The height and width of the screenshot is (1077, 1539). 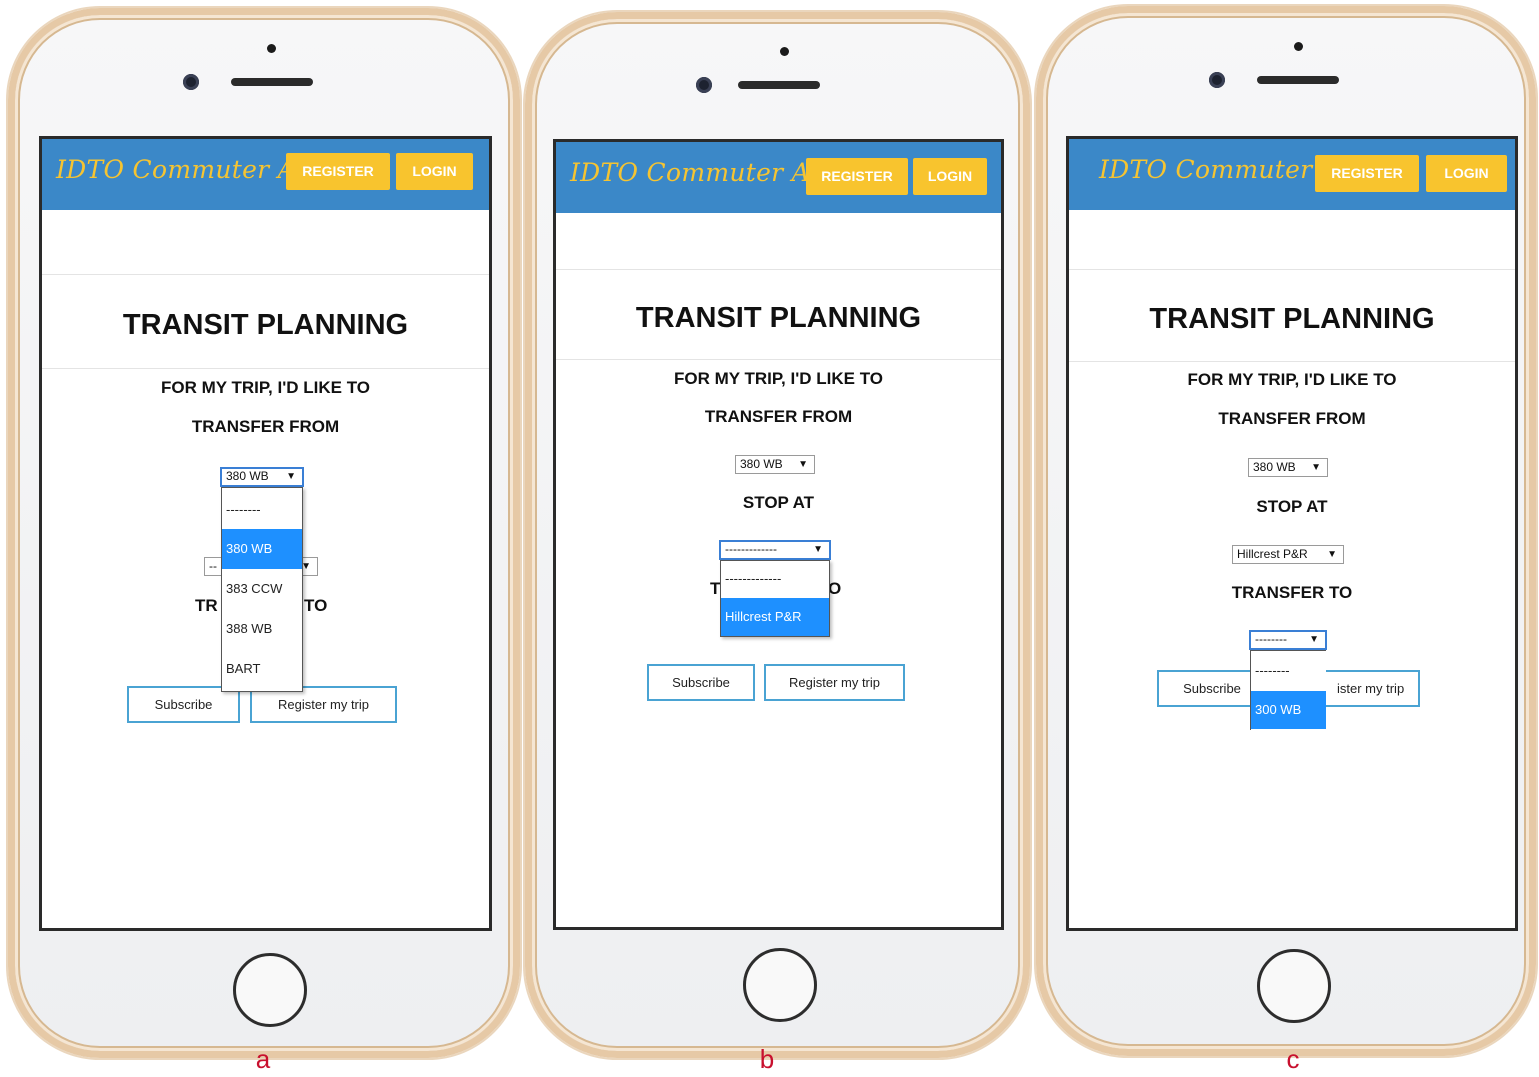 What do you see at coordinates (262, 629) in the screenshot?
I see `dropdown-option: 388 WB` at bounding box center [262, 629].